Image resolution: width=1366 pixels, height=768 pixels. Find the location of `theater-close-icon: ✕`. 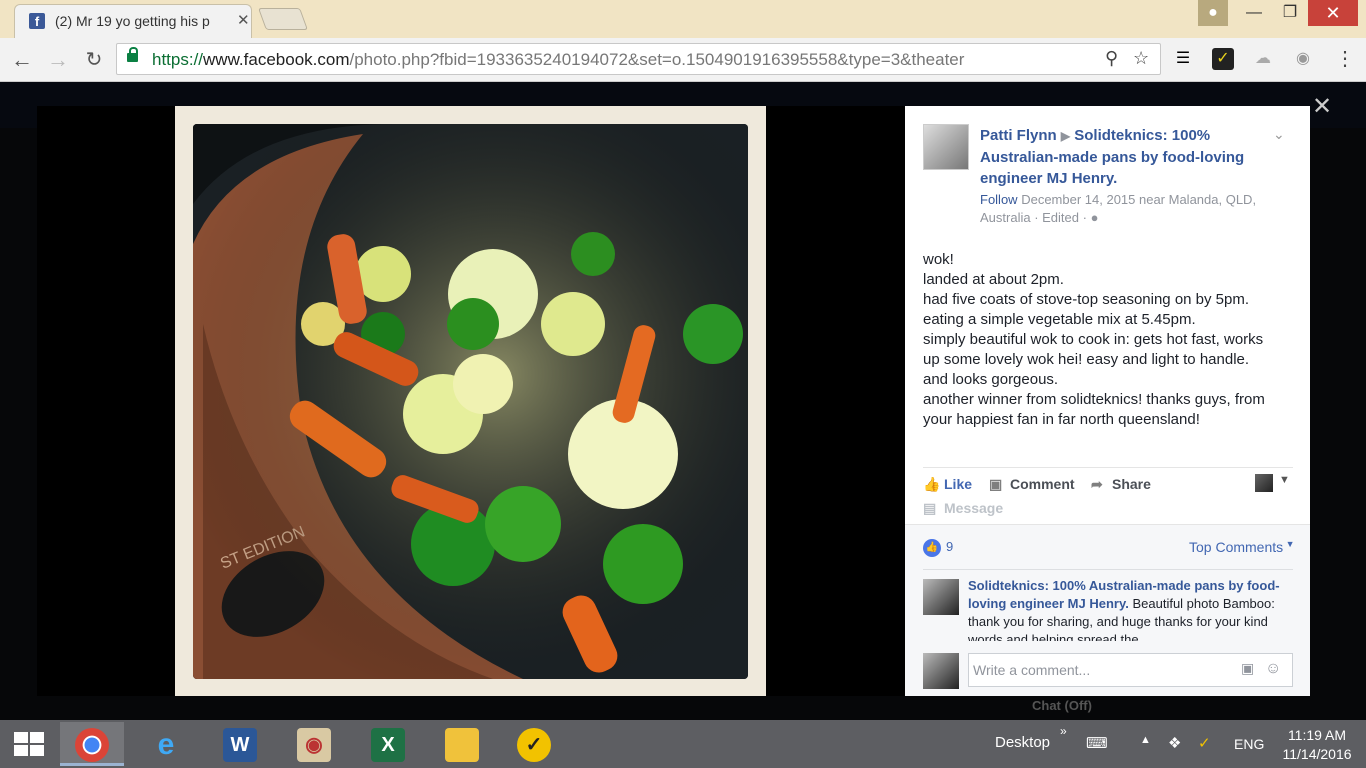

theater-close-icon: ✕ is located at coordinates (1322, 106).